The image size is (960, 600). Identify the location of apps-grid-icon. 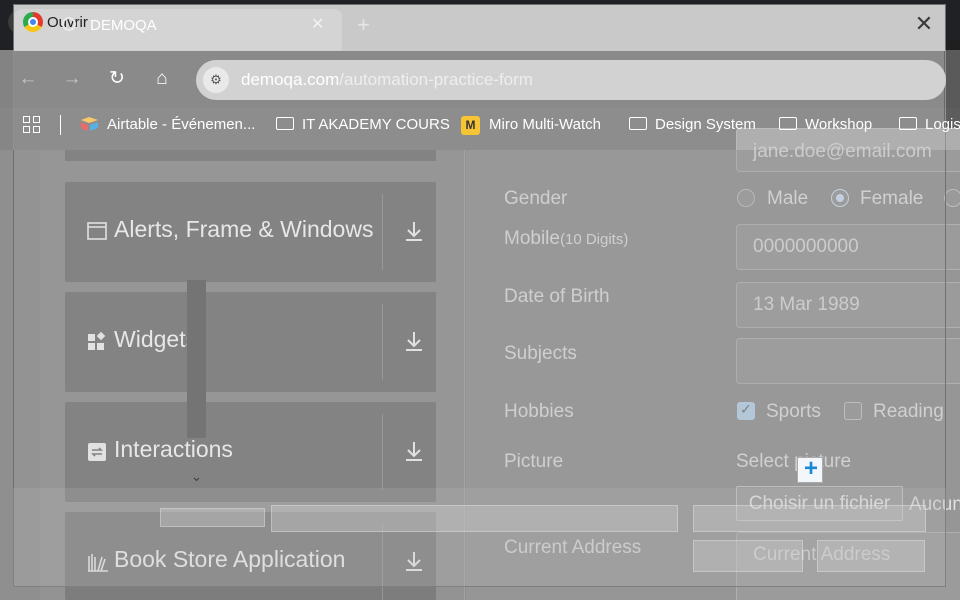
(32, 125).